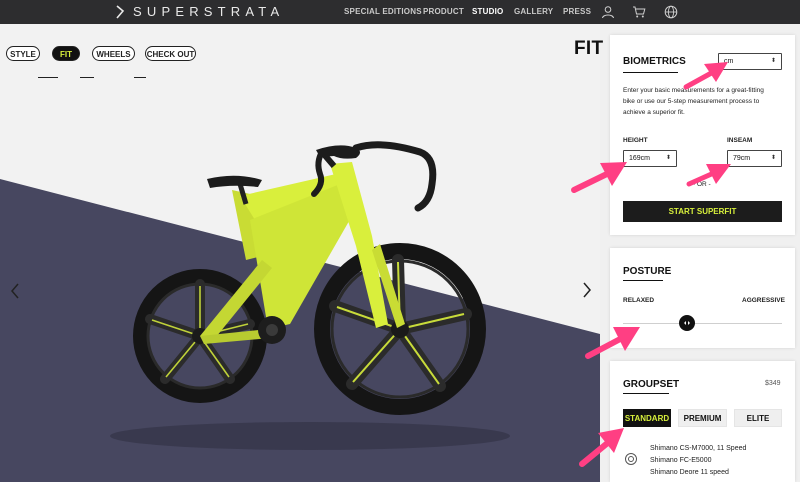 The image size is (800, 482). Describe the element at coordinates (606, 346) in the screenshot. I see `annotation-arrow-posture` at that location.